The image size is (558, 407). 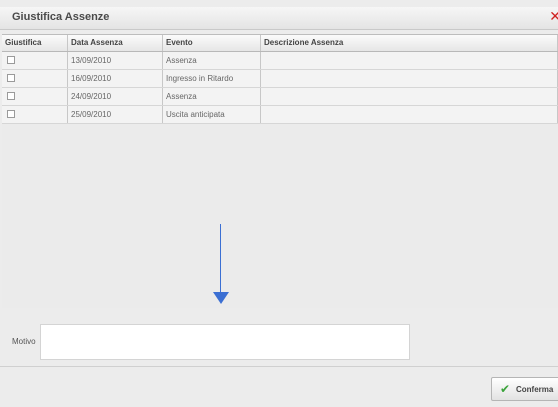 What do you see at coordinates (115, 96) in the screenshot?
I see `absence-date: 24/09/2010` at bounding box center [115, 96].